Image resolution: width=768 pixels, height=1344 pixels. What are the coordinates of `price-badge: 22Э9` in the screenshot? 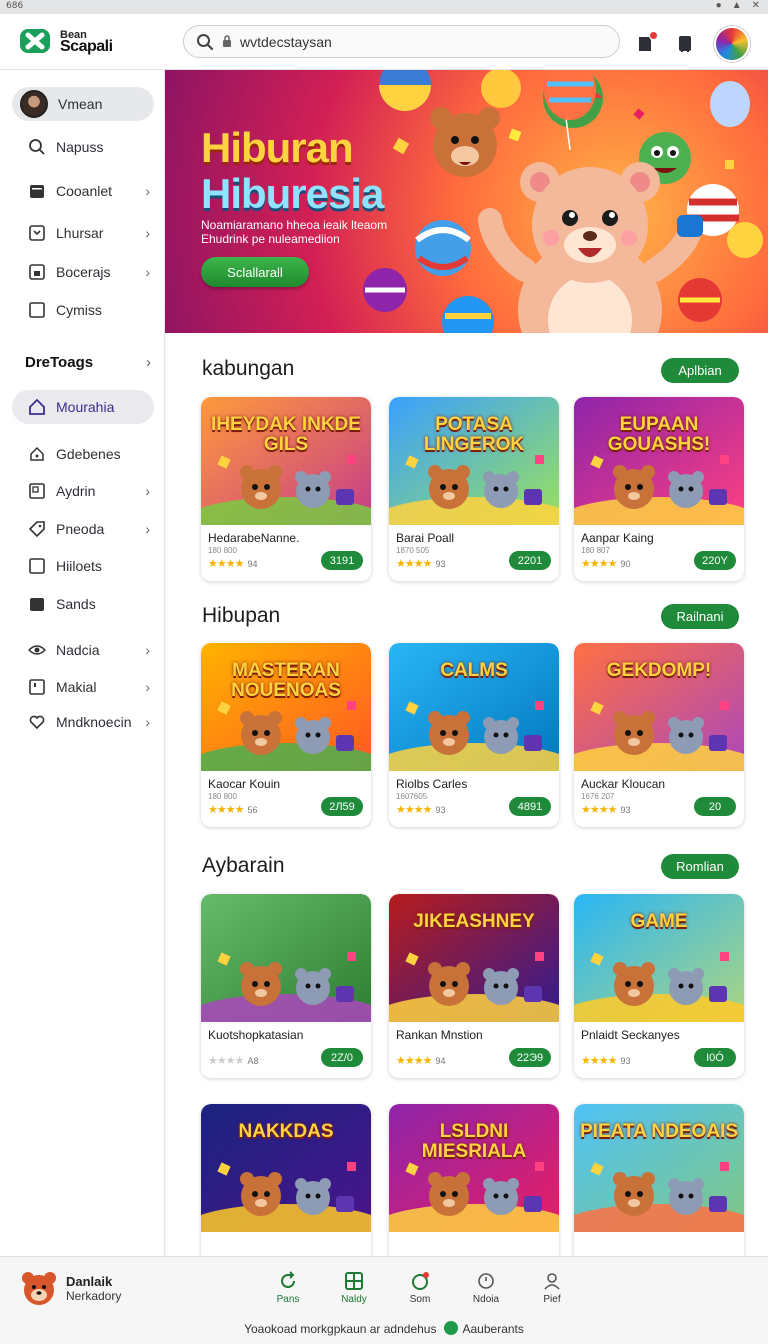 It's located at (530, 1057).